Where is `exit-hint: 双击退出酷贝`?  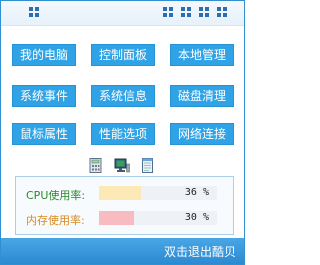 exit-hint: 双击退出酷贝 is located at coordinates (199, 252).